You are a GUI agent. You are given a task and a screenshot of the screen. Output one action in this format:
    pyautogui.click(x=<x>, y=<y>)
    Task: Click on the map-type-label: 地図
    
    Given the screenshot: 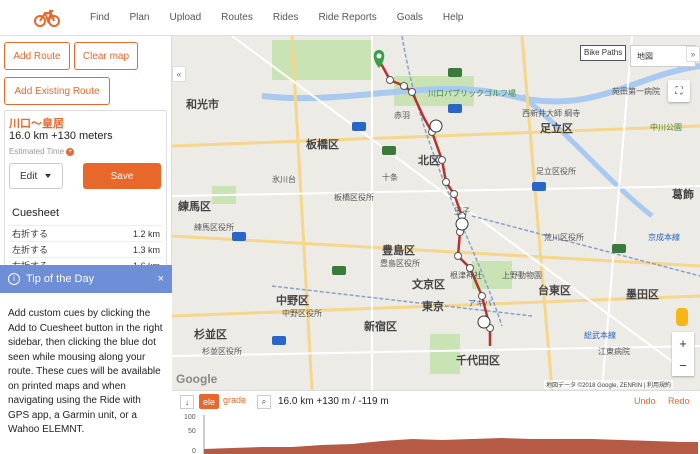 What is the action you would take?
    pyautogui.click(x=645, y=56)
    